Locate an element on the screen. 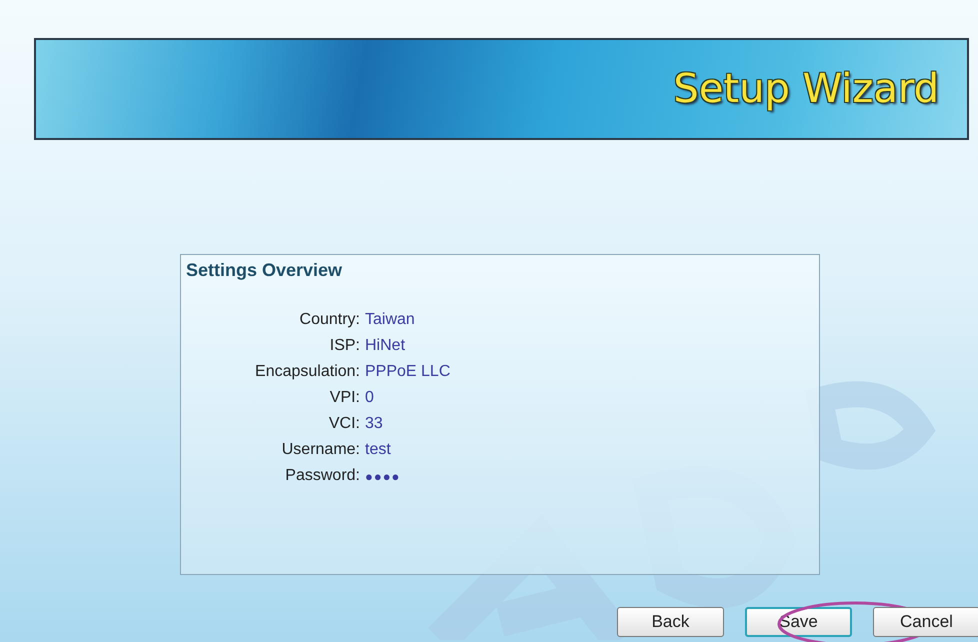 This screenshot has width=978, height=642. field-label: Country: is located at coordinates (329, 320).